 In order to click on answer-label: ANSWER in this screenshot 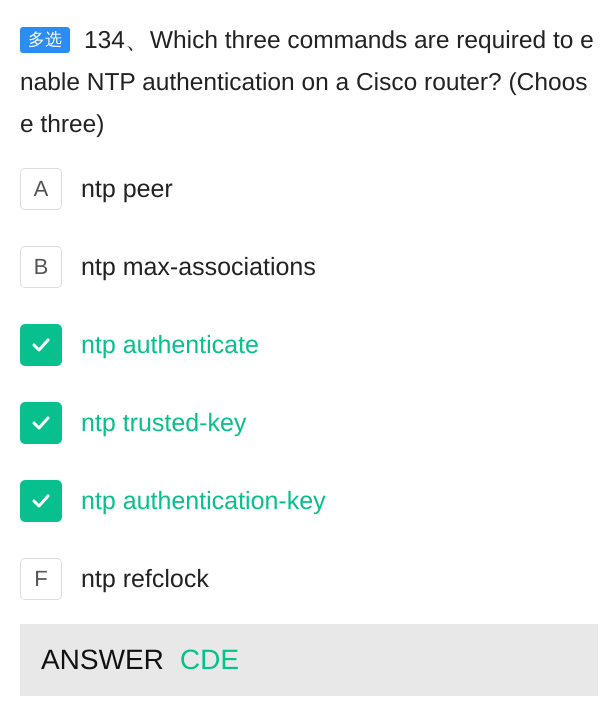, I will do `click(102, 660)`.